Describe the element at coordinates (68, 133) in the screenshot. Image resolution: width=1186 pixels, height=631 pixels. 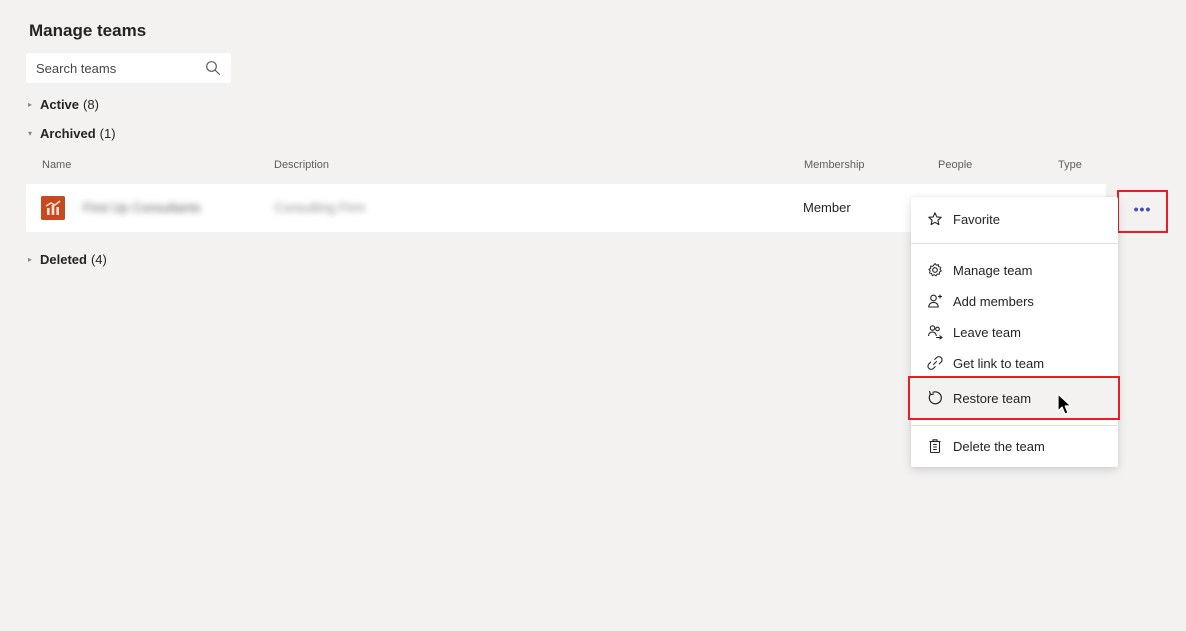
I see `section-archived-label: Archived` at that location.